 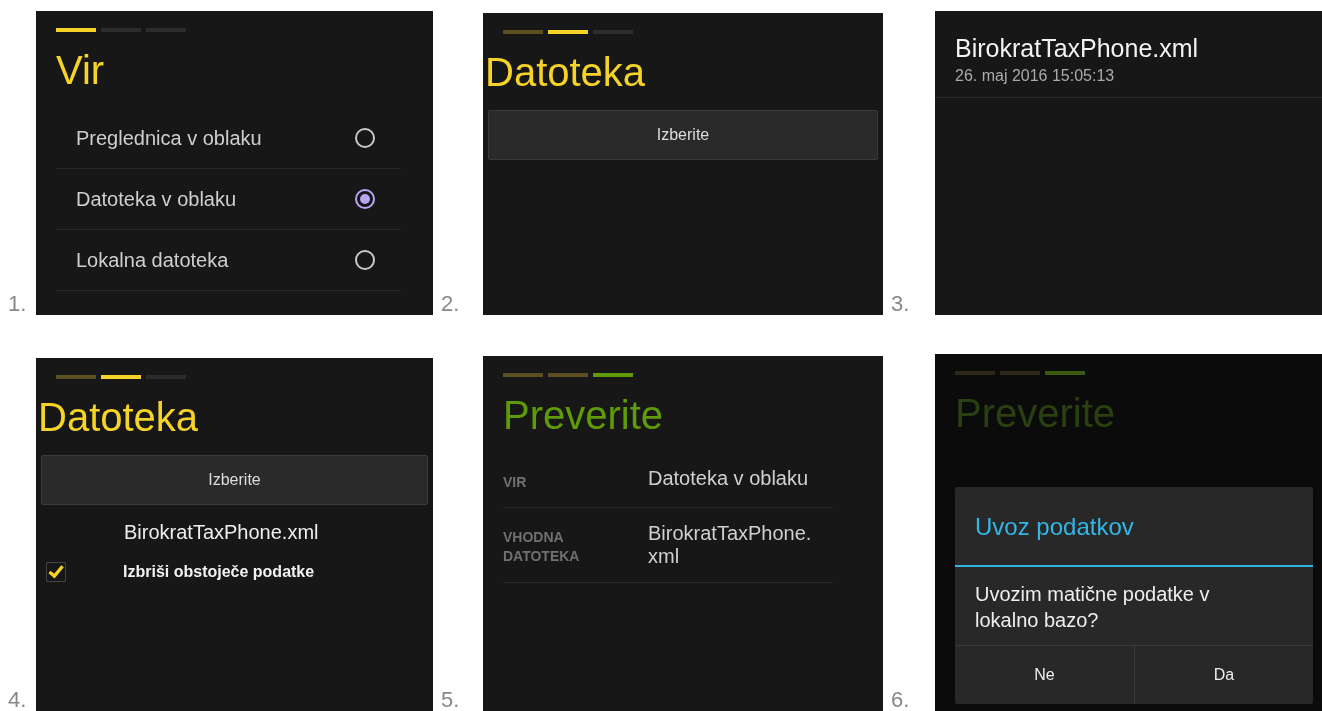 I want to click on checkbox-label: Izbriši obstoječe podatke, so click(x=219, y=572).